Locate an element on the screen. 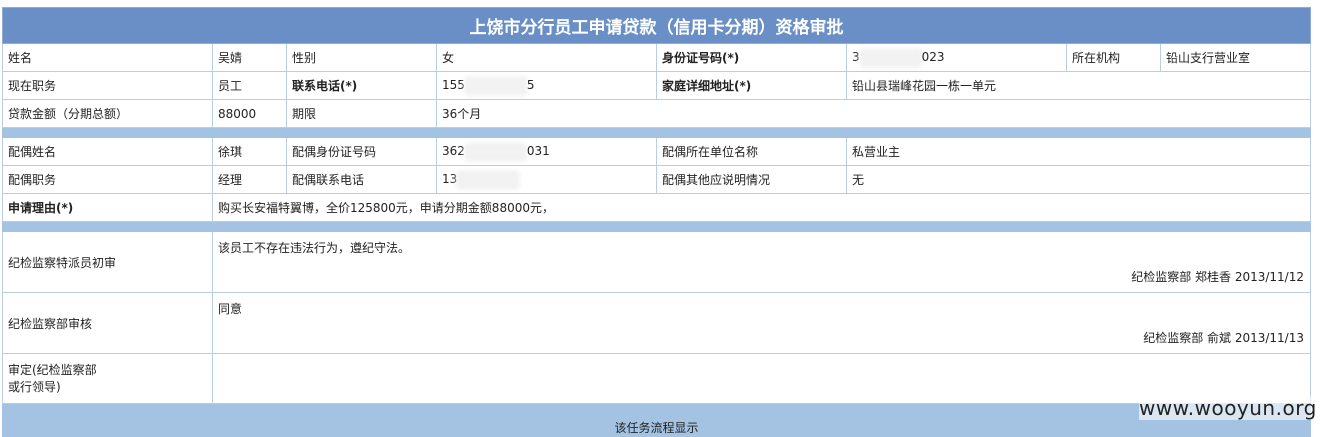 Image resolution: width=1344 pixels, height=437 pixels. id-prefix: 3 is located at coordinates (856, 57).